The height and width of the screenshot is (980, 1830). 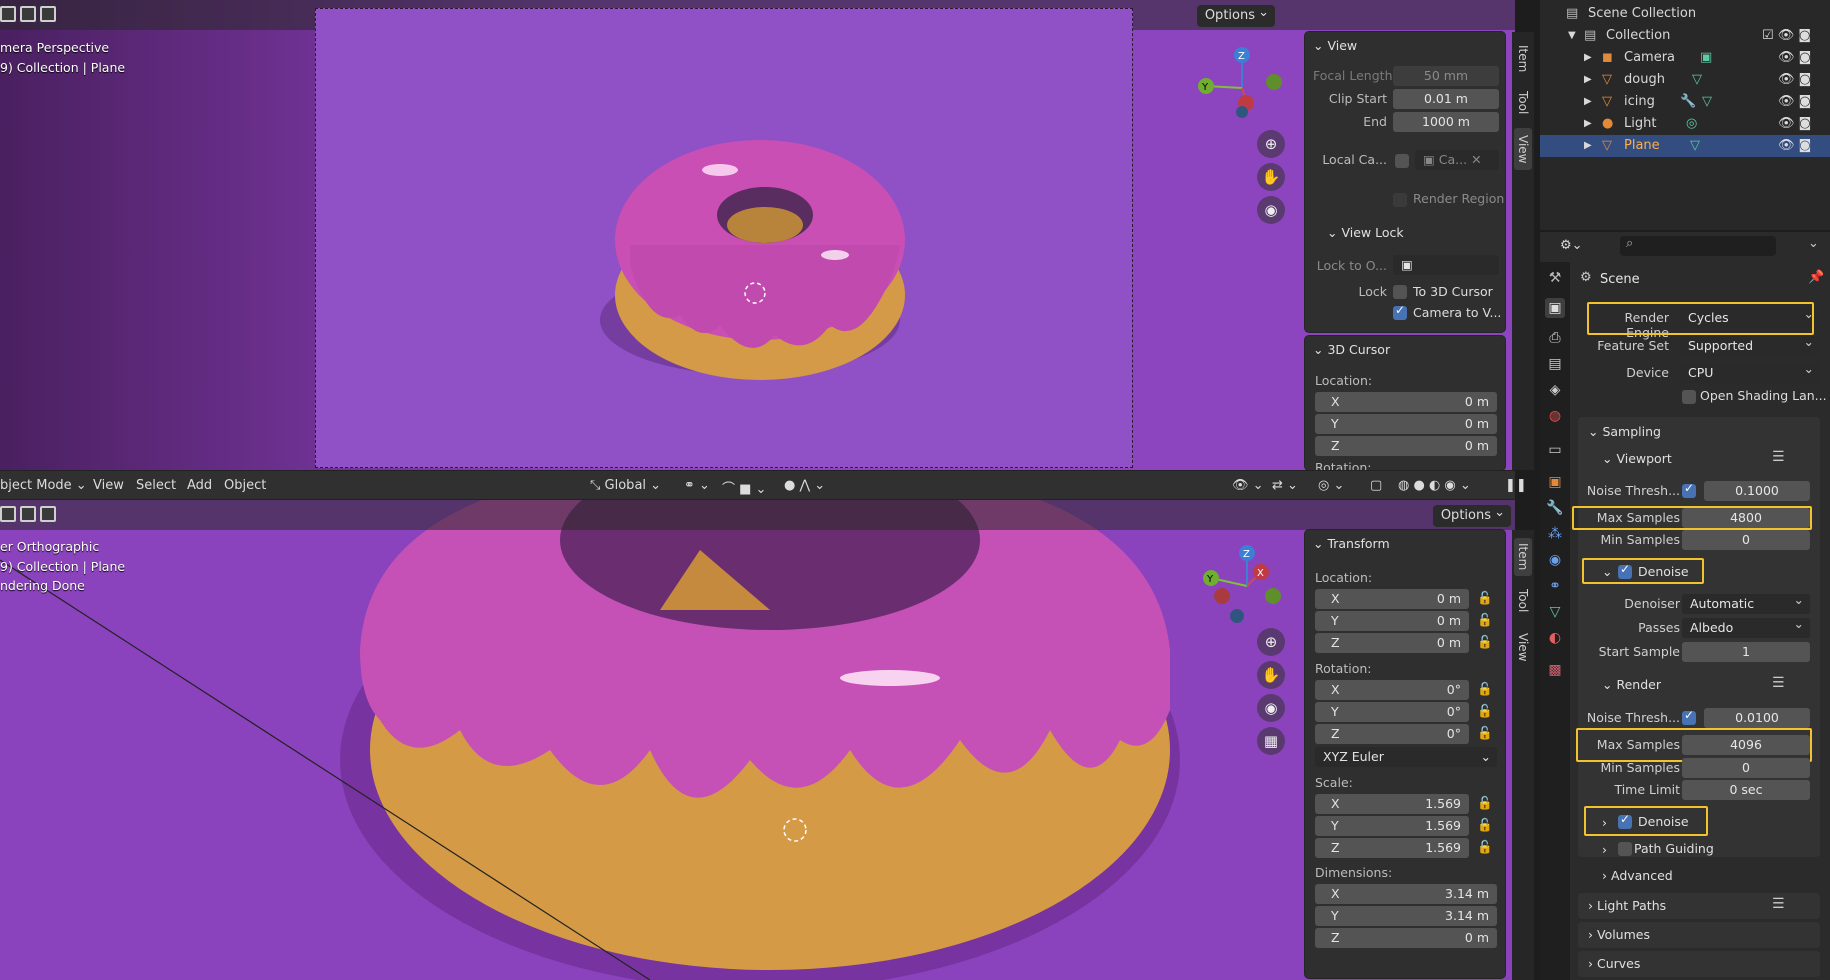 I want to click on cursor-x-field: X0 m, so click(x=1406, y=402).